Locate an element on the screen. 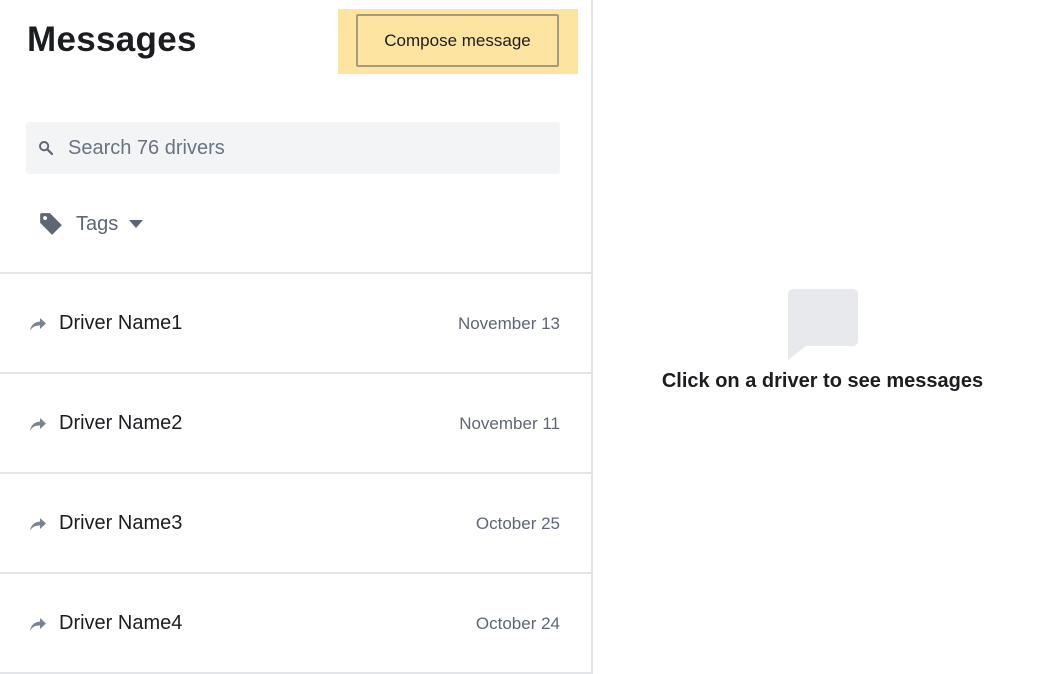 This screenshot has height=674, width=1052. page-title: Messages is located at coordinates (112, 39).